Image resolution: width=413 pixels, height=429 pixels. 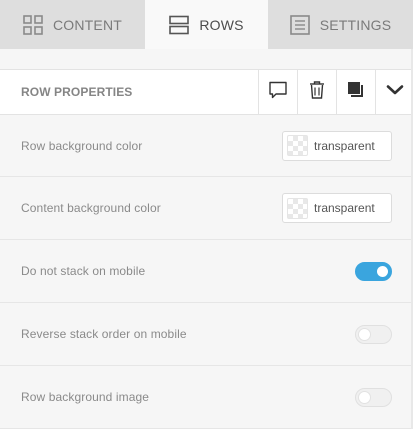 What do you see at coordinates (82, 145) in the screenshot?
I see `row-background-color-label: Row background color` at bounding box center [82, 145].